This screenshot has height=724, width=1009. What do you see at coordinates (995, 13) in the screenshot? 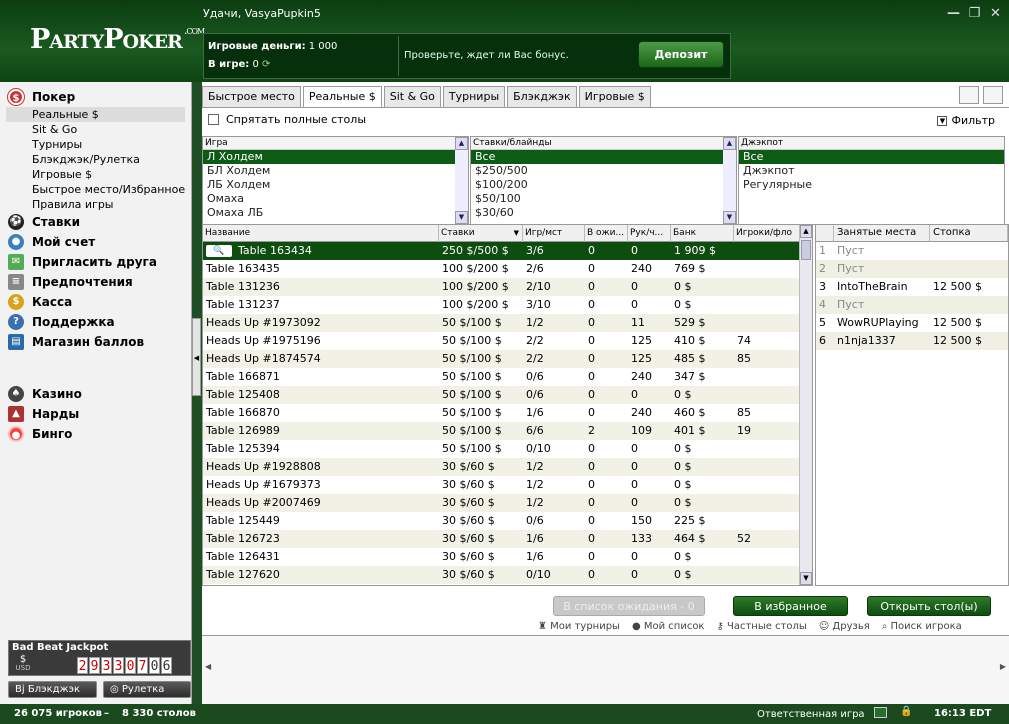
I see `close-icon: ✕` at bounding box center [995, 13].